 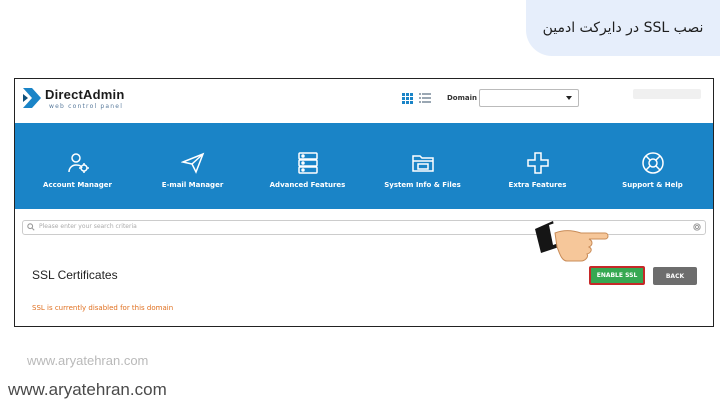 What do you see at coordinates (32, 98) in the screenshot?
I see `directadmin-logo-icon` at bounding box center [32, 98].